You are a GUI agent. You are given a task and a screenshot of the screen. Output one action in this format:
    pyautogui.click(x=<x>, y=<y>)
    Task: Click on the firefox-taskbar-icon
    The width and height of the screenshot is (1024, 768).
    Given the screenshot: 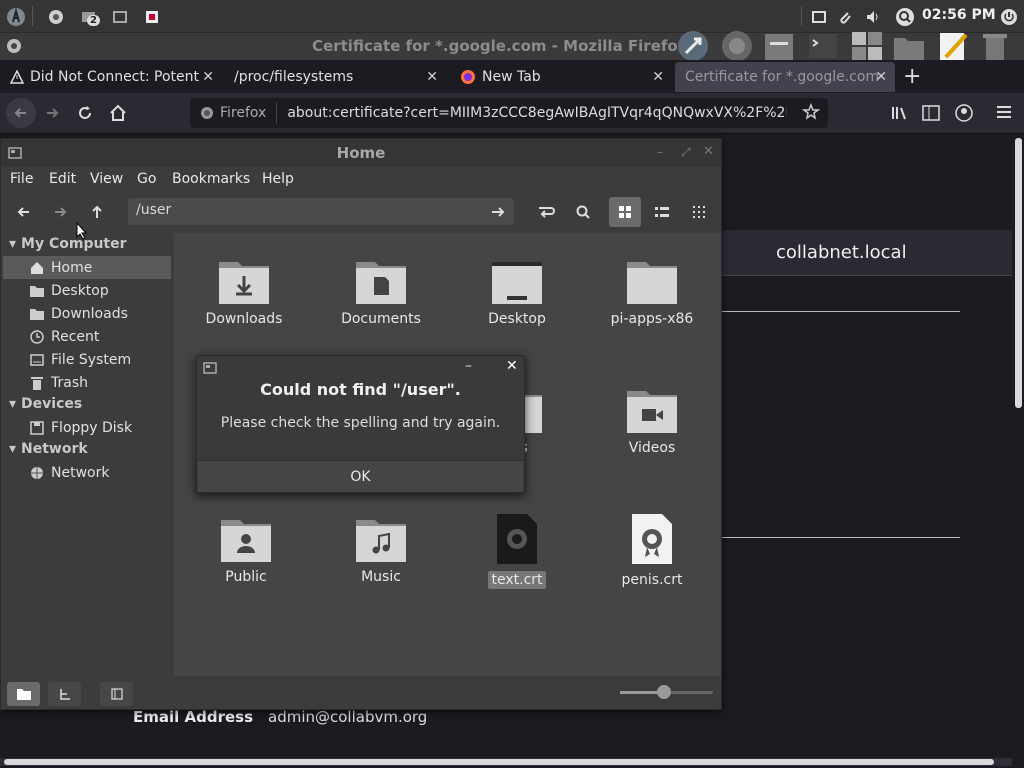 What is the action you would take?
    pyautogui.click(x=56, y=17)
    